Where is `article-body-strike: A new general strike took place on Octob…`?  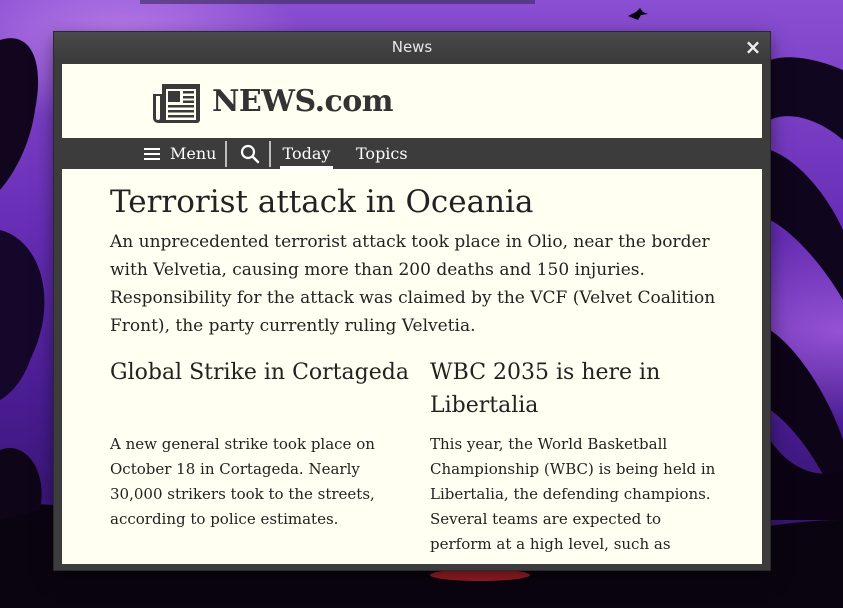
article-body-strike: A new general strike took place on Octob… is located at coordinates (242, 481).